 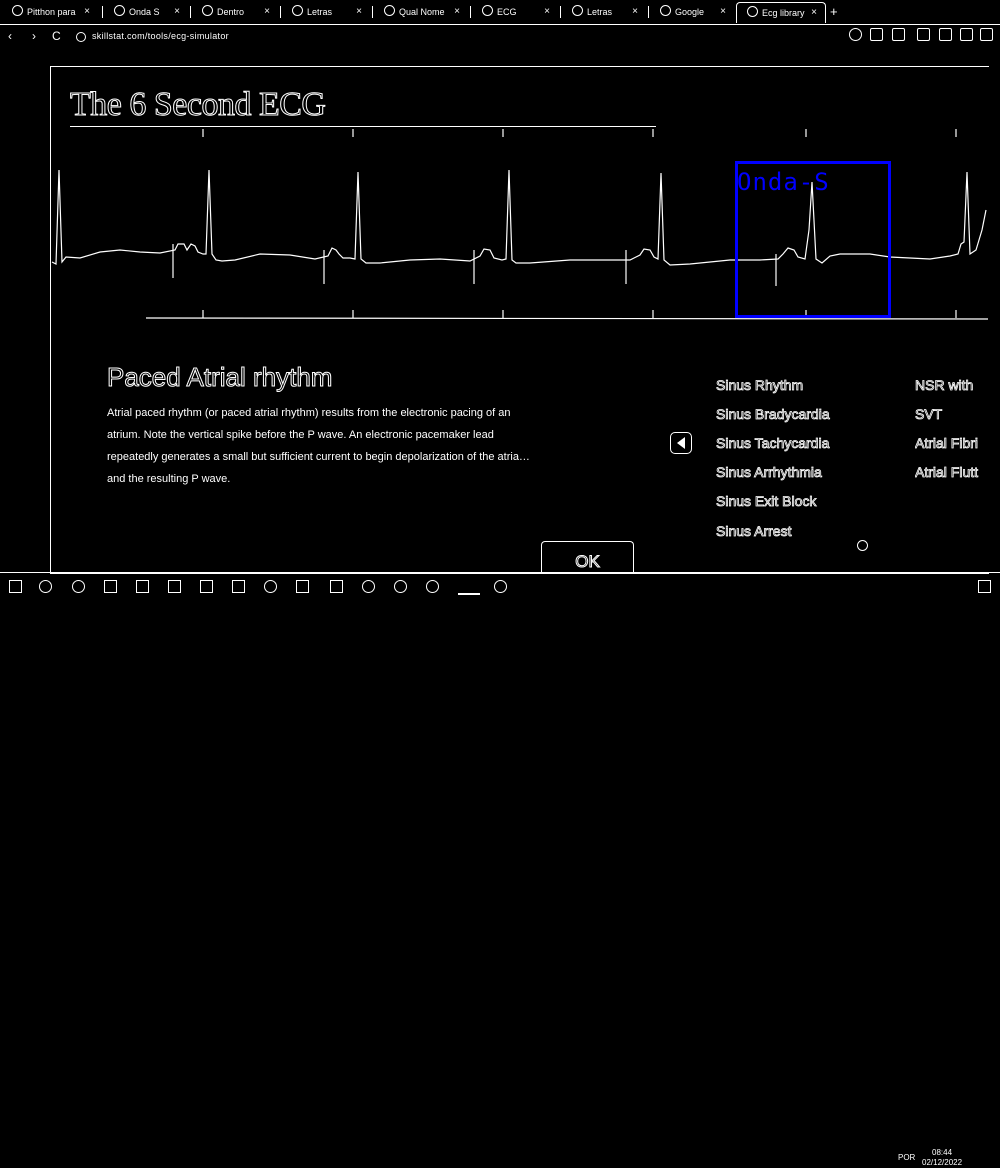 What do you see at coordinates (500, 36) in the screenshot?
I see `address-bar: ‹ › C skillstat.com/tools/ecg-simulator` at bounding box center [500, 36].